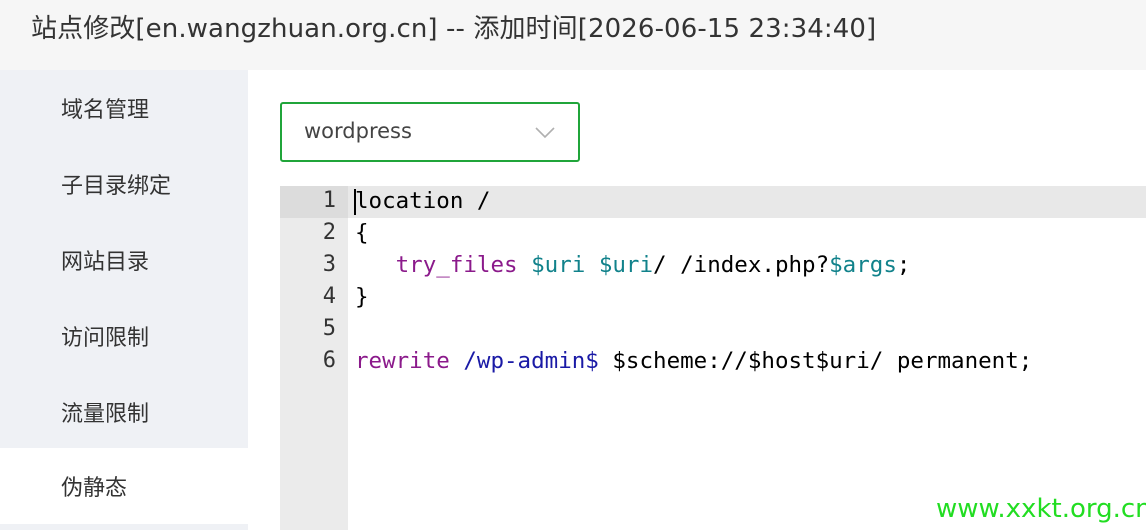 This screenshot has width=1146, height=530. What do you see at coordinates (329, 328) in the screenshot?
I see `line-number: 5` at bounding box center [329, 328].